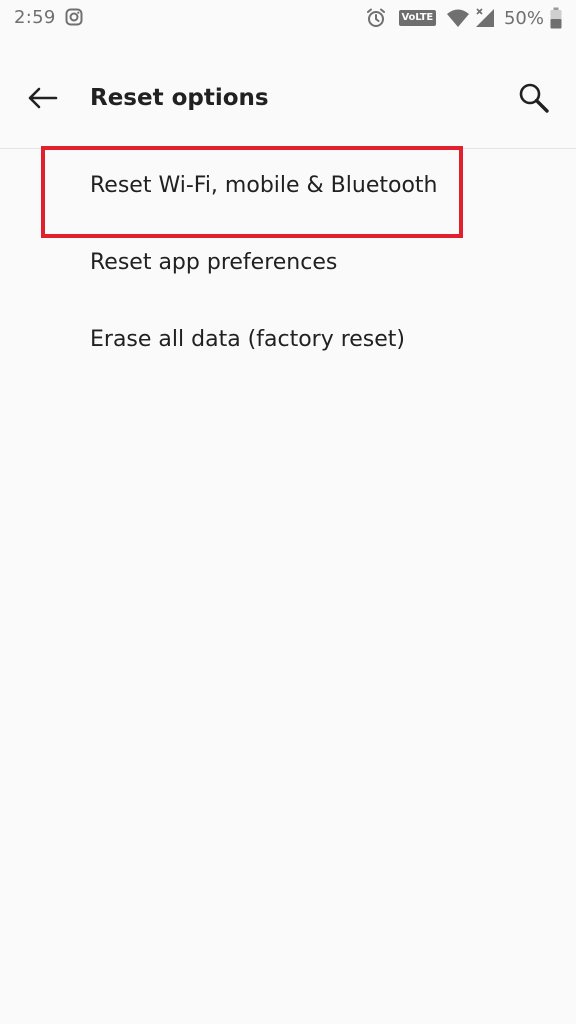  I want to click on list-item-factory-reset: Erase all data (factory reset), so click(288, 341).